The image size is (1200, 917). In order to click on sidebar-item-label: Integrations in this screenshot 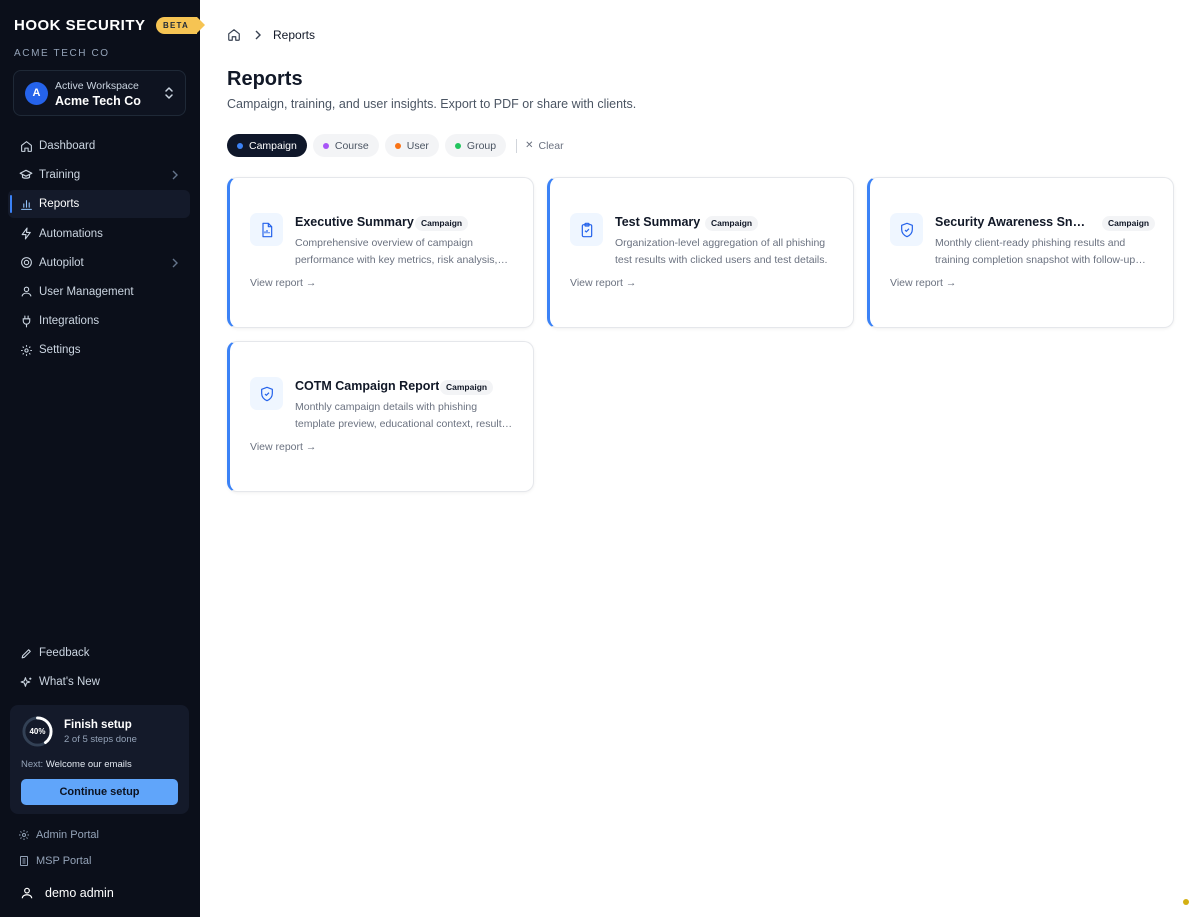, I will do `click(69, 321)`.